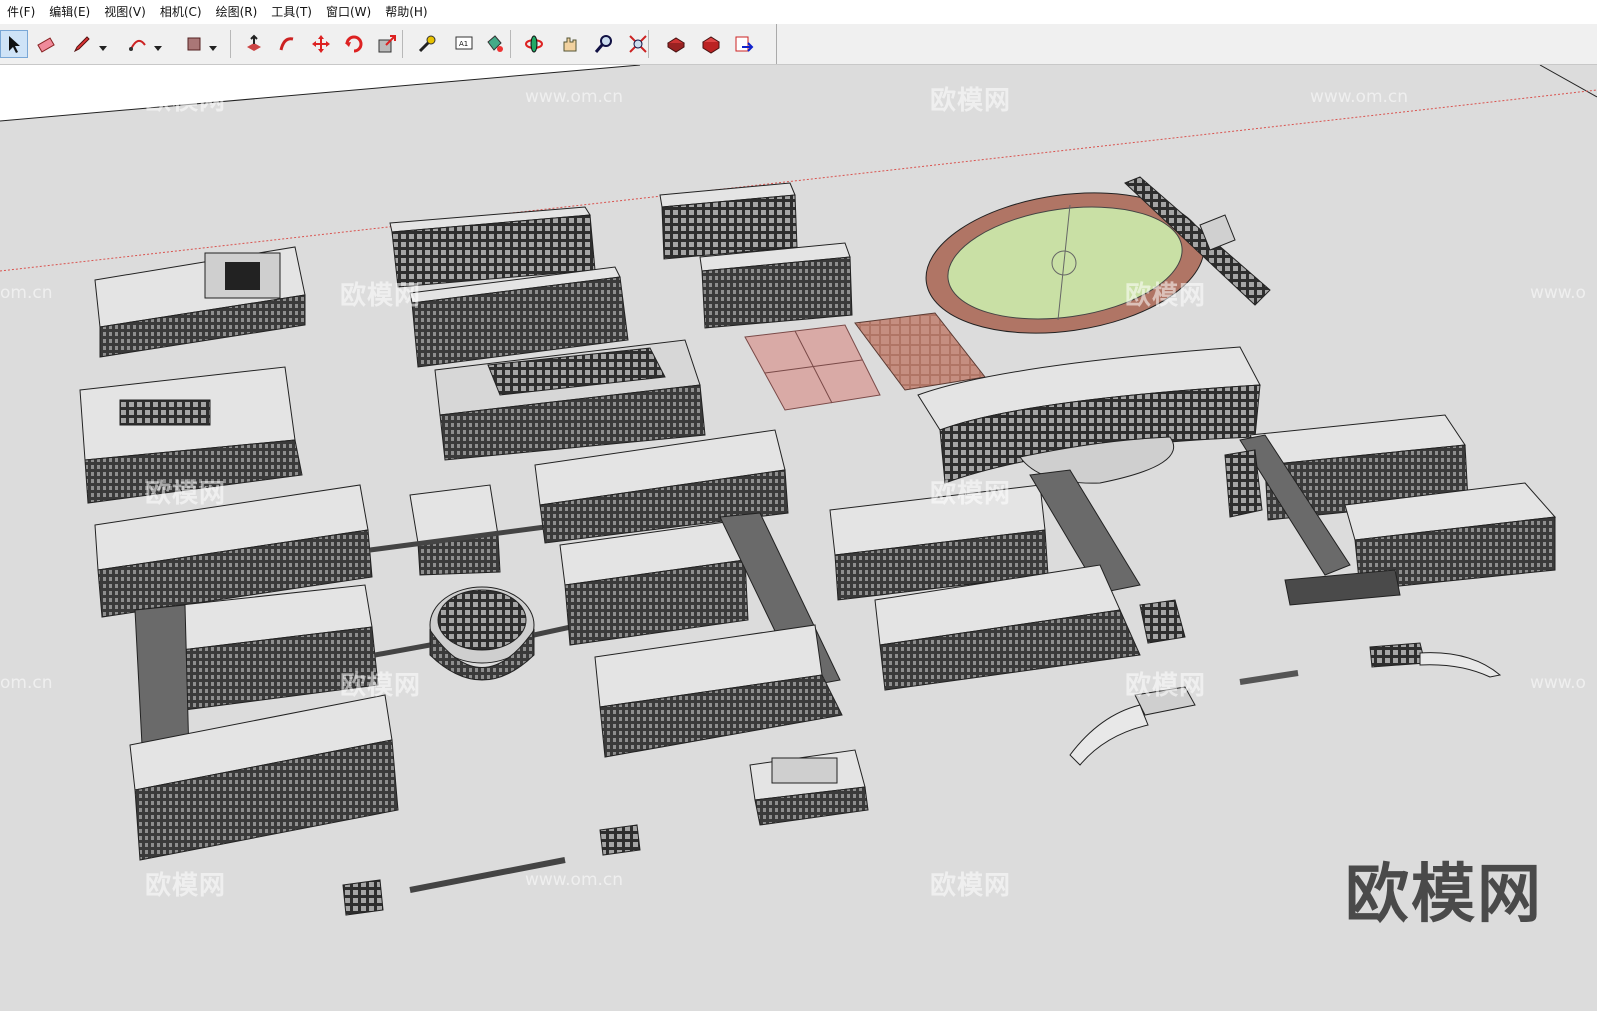 Image resolution: width=1597 pixels, height=1011 pixels. Describe the element at coordinates (711, 44) in the screenshot. I see `warehouse-icon` at that location.